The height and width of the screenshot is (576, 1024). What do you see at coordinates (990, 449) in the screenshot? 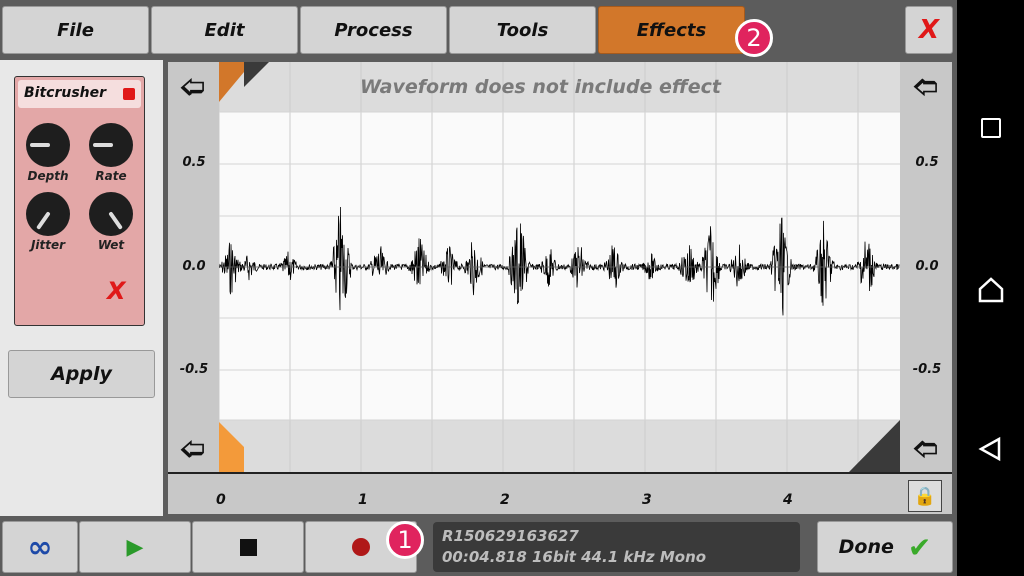
I see `back-icon` at bounding box center [990, 449].